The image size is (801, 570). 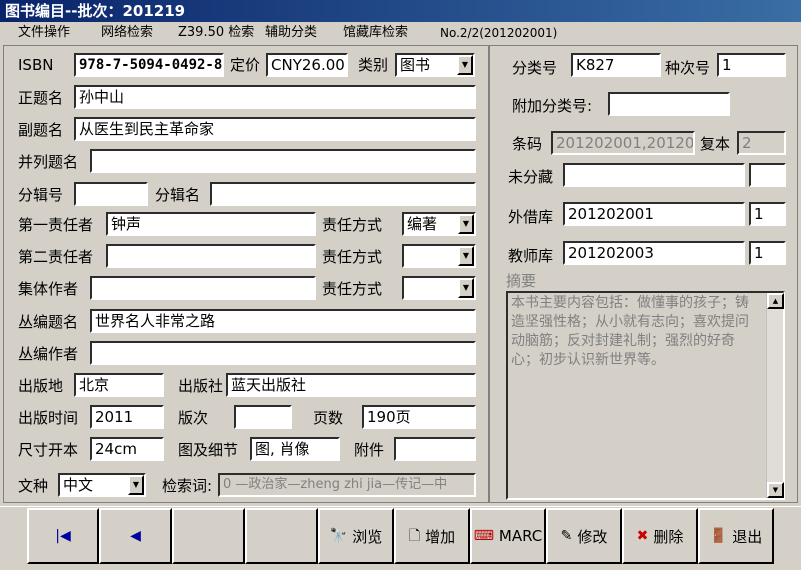 What do you see at coordinates (761, 143) in the screenshot?
I see `copies-field: 2` at bounding box center [761, 143].